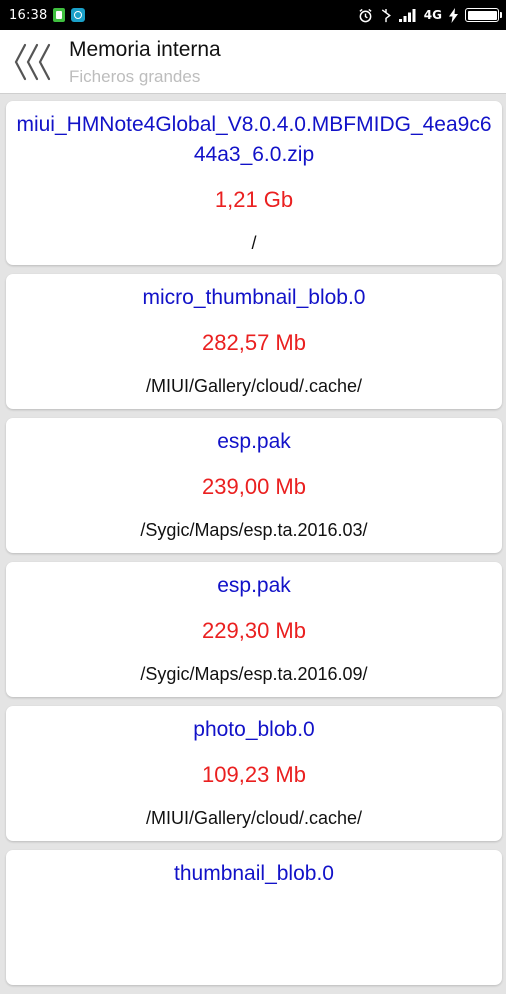 This screenshot has height=994, width=506. Describe the element at coordinates (253, 62) in the screenshot. I see `app-header: Memoria interna Ficheros grandes` at that location.